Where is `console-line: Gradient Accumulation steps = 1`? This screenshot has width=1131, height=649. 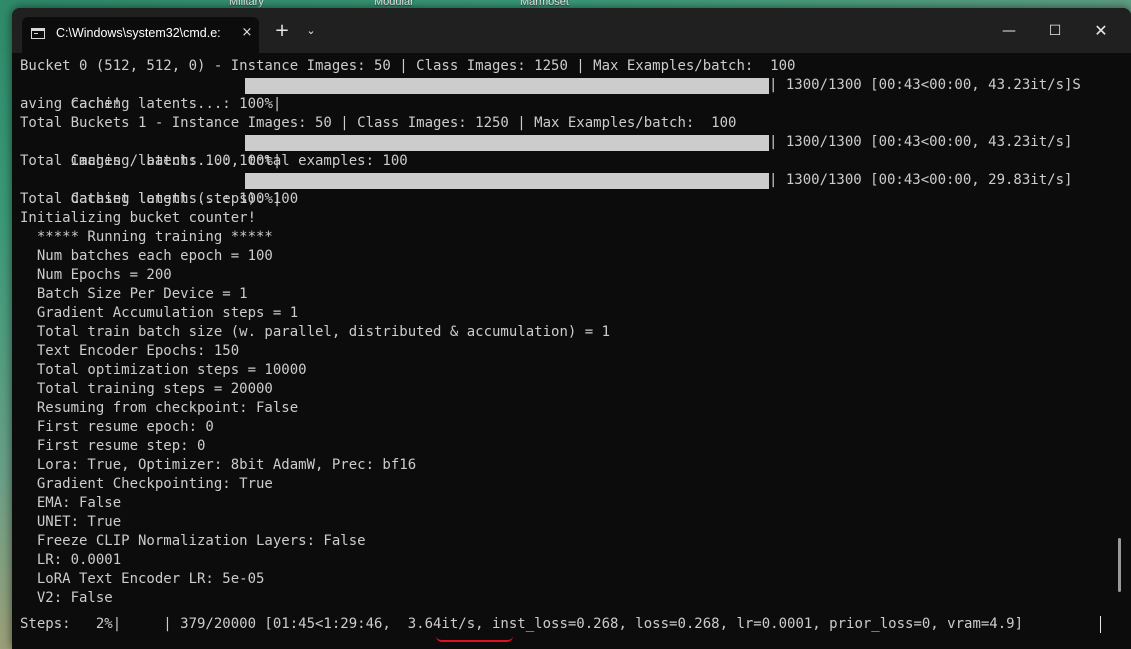
console-line: Gradient Accumulation steps = 1 is located at coordinates (159, 313).